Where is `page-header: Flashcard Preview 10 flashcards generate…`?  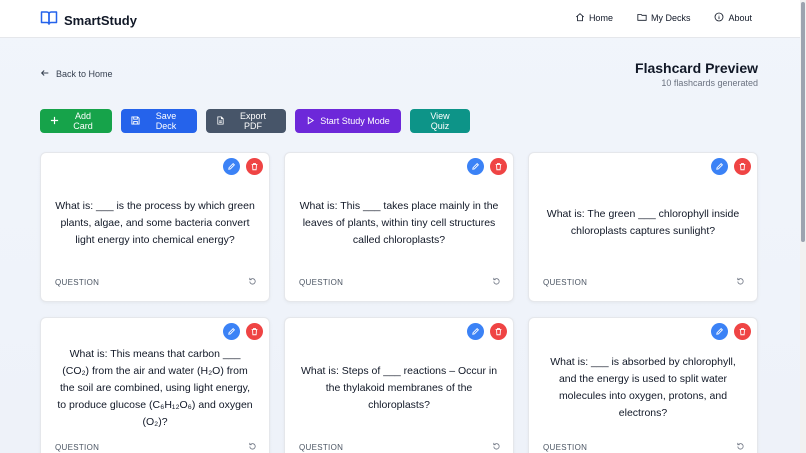 page-header: Flashcard Preview 10 flashcards generate… is located at coordinates (696, 74).